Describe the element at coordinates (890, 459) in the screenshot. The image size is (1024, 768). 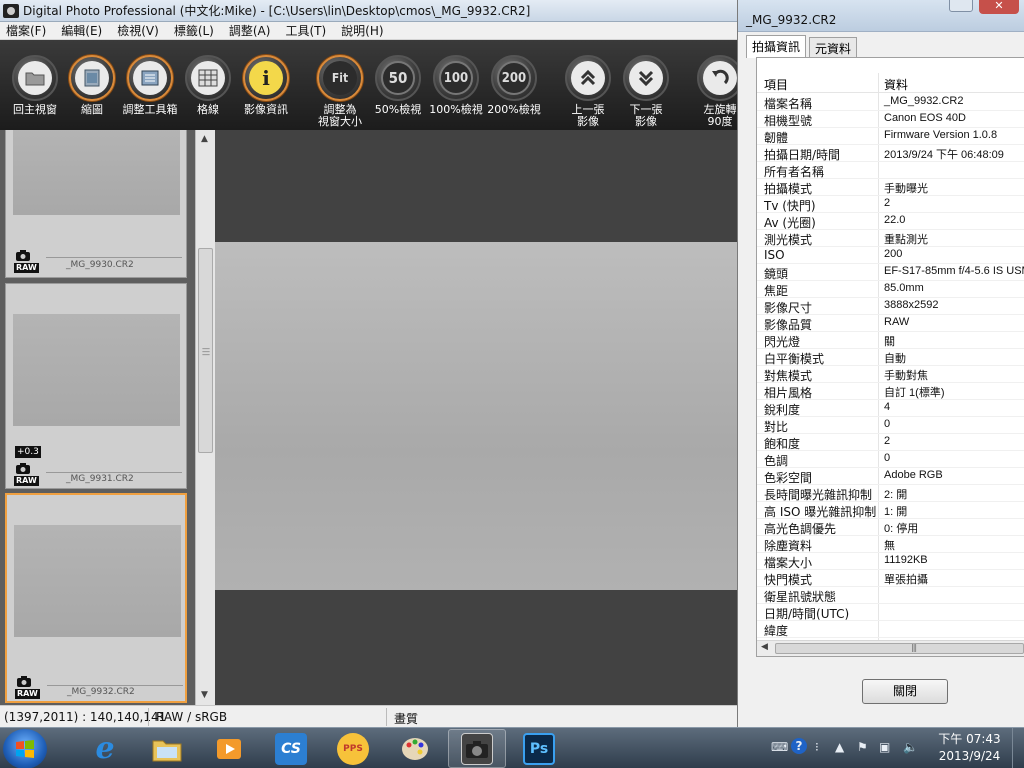
I see `table-row: 色調 0` at that location.